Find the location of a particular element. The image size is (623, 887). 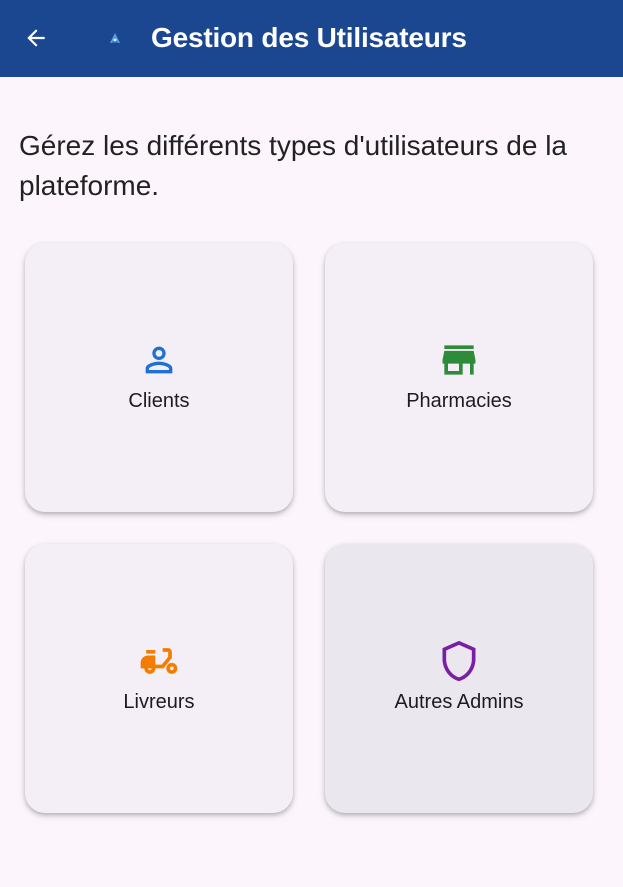

card-label: Autres Admins is located at coordinates (459, 702).